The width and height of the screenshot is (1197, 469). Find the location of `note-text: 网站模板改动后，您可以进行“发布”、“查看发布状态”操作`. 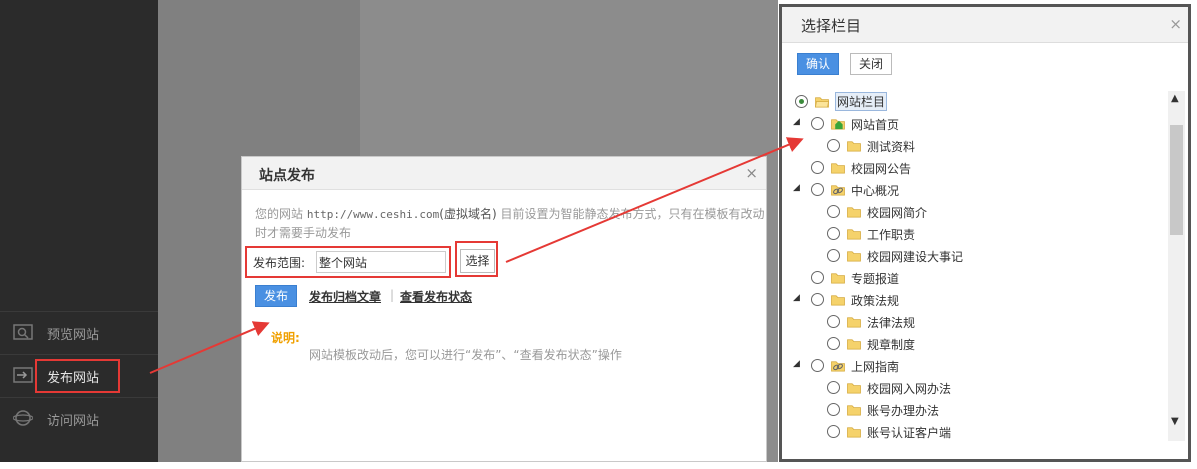

note-text: 网站模板改动后，您可以进行“发布”、“查看发布状态”操作 is located at coordinates (465, 355).